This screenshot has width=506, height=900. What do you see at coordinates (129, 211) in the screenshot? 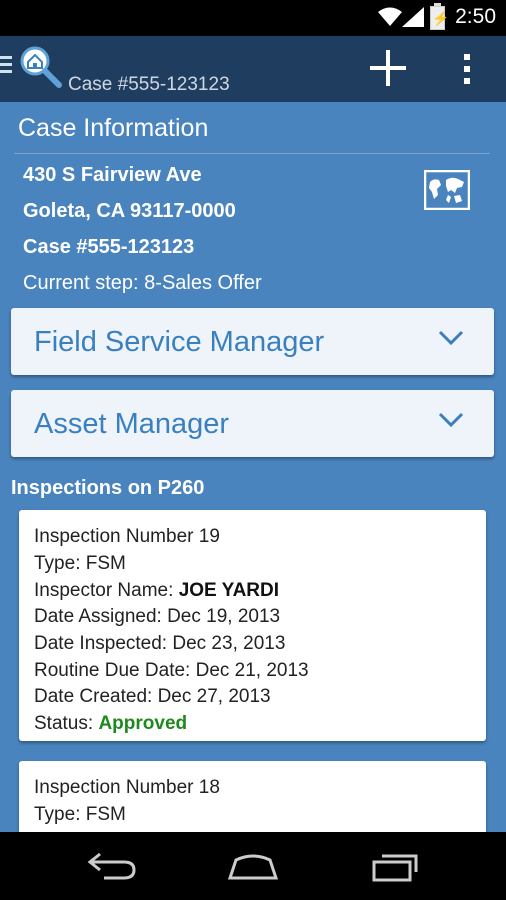
I see `address-line2: Goleta, CA 93117-0000` at bounding box center [129, 211].